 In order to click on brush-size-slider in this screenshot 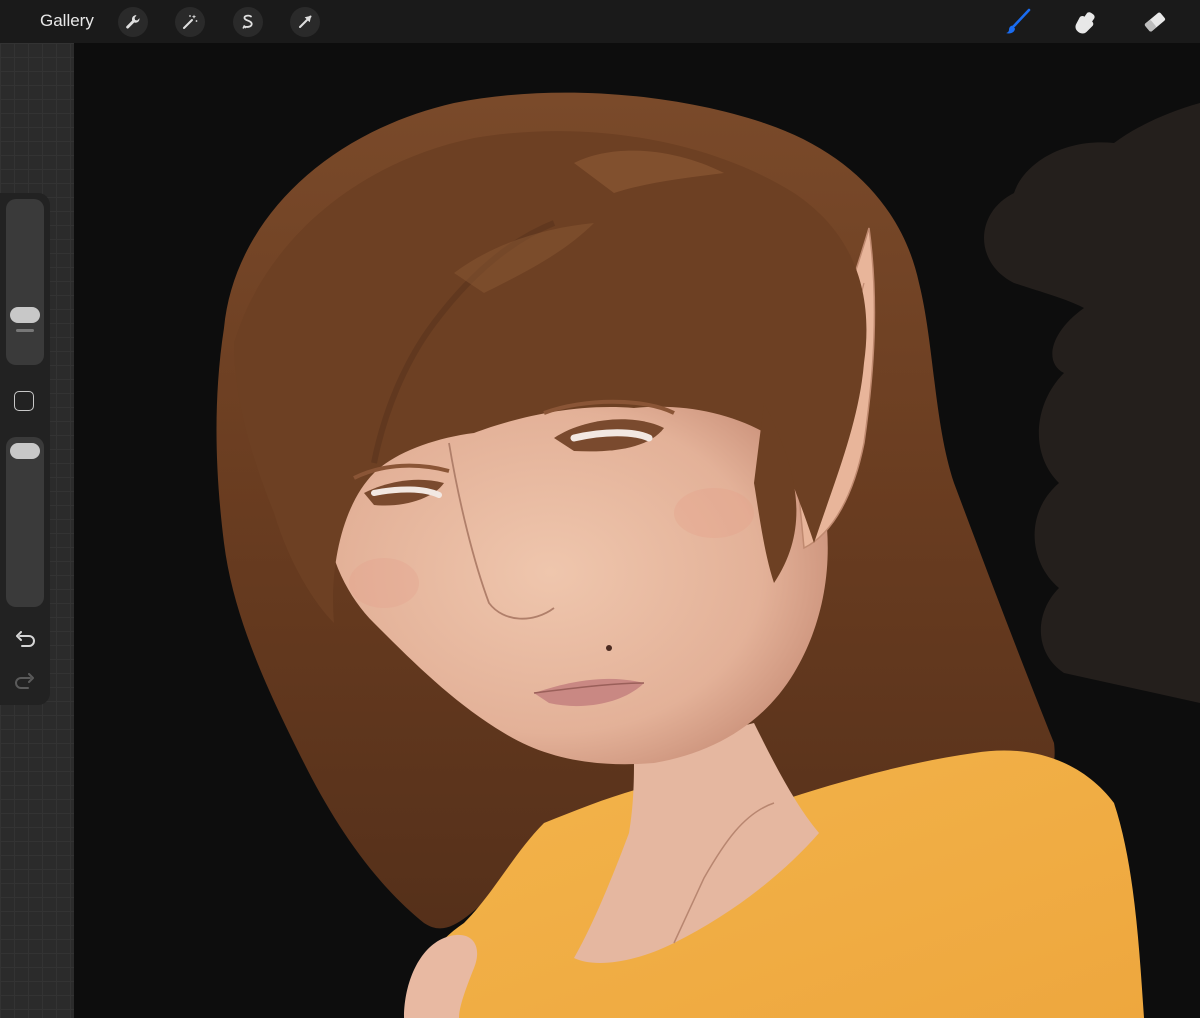, I will do `click(25, 282)`.